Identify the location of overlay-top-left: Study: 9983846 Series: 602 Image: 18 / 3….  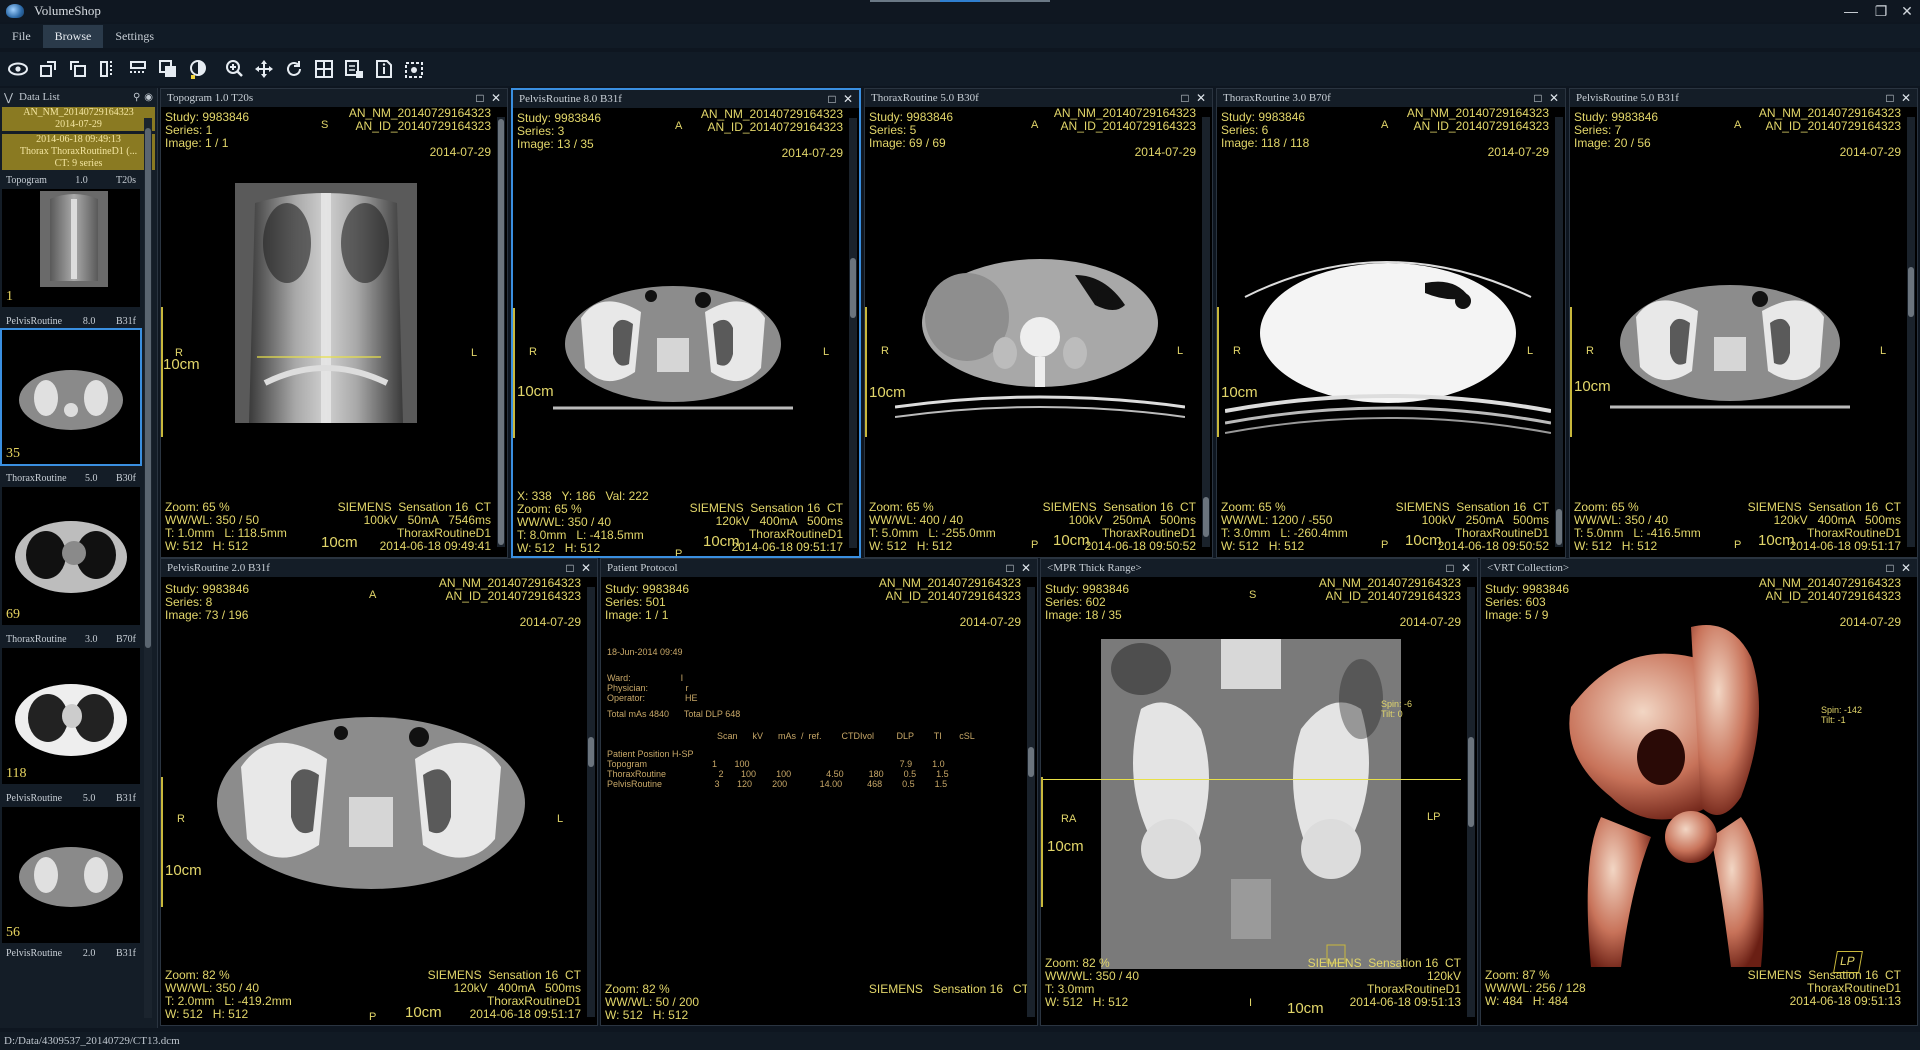
(1087, 602).